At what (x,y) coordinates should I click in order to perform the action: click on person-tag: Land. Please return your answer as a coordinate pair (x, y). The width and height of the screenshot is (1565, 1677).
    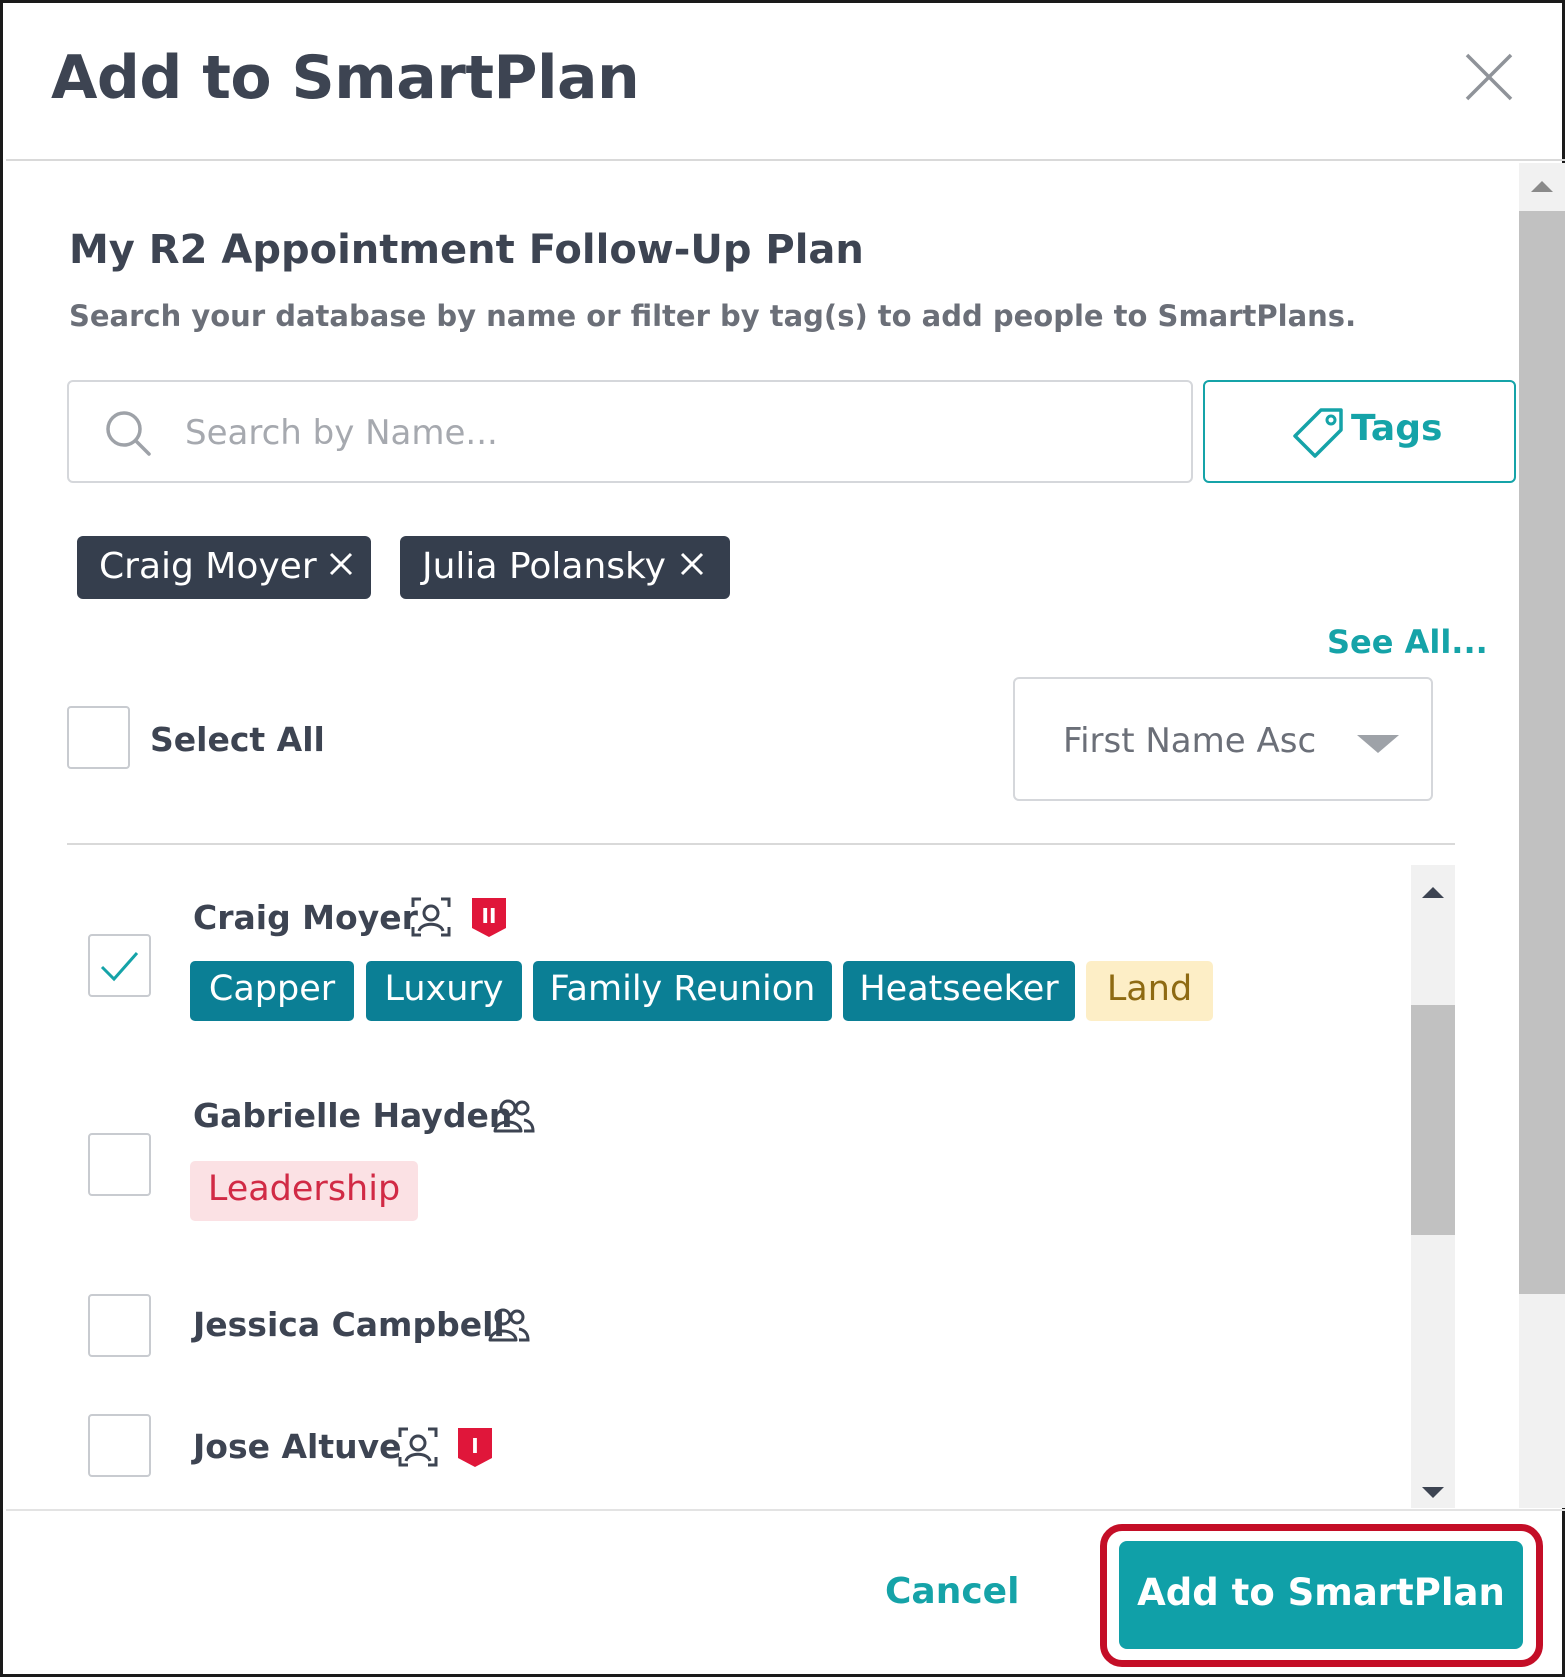
    Looking at the image, I should click on (1149, 991).